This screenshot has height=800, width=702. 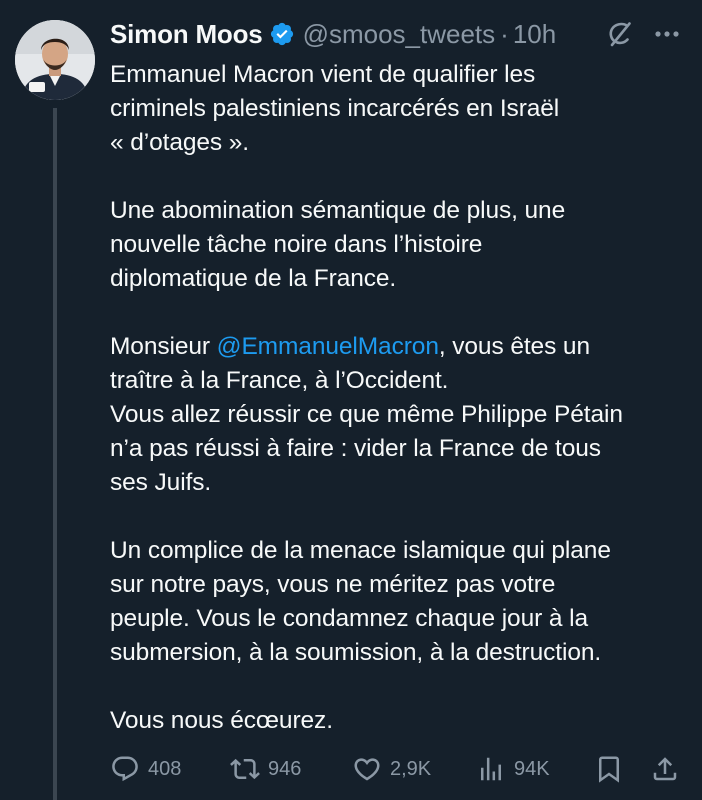 What do you see at coordinates (265, 769) in the screenshot?
I see `retweet-button: 946` at bounding box center [265, 769].